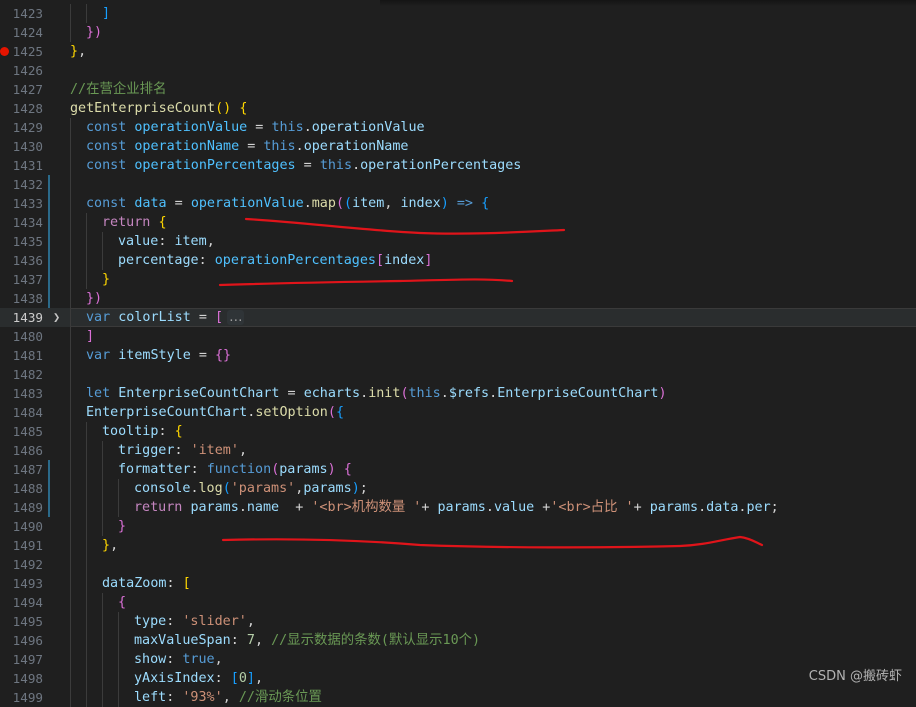  Describe the element at coordinates (228, 697) in the screenshot. I see `code-text: left: '93%', //滑动条位置` at that location.